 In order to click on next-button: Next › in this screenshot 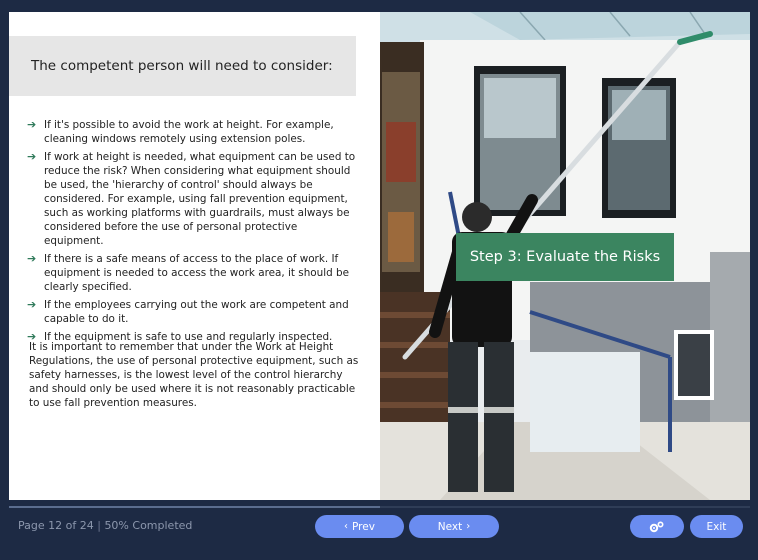, I will do `click(454, 526)`.